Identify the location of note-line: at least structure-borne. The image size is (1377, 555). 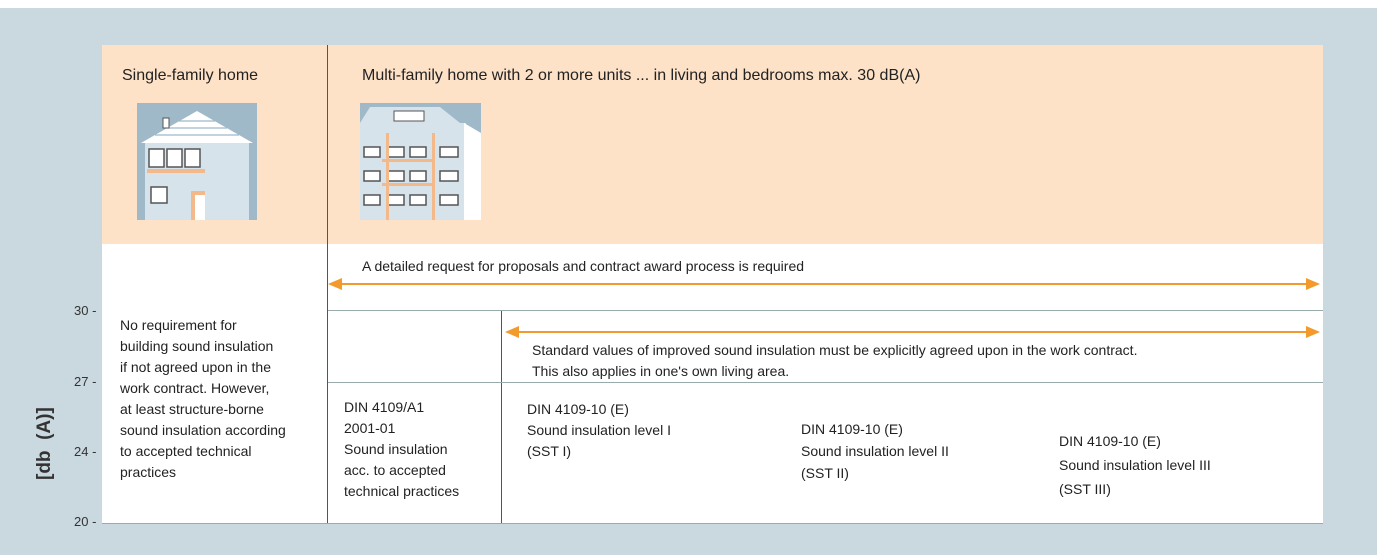
(192, 409).